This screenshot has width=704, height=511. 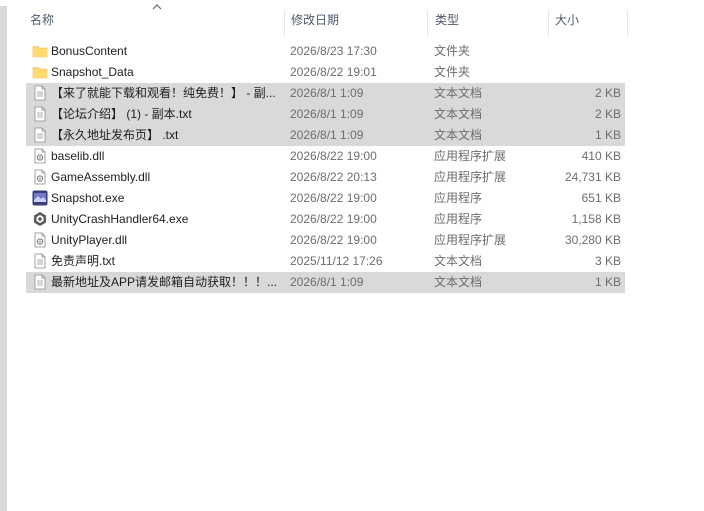 What do you see at coordinates (88, 198) in the screenshot?
I see `file-name: Snapshot.exe` at bounding box center [88, 198].